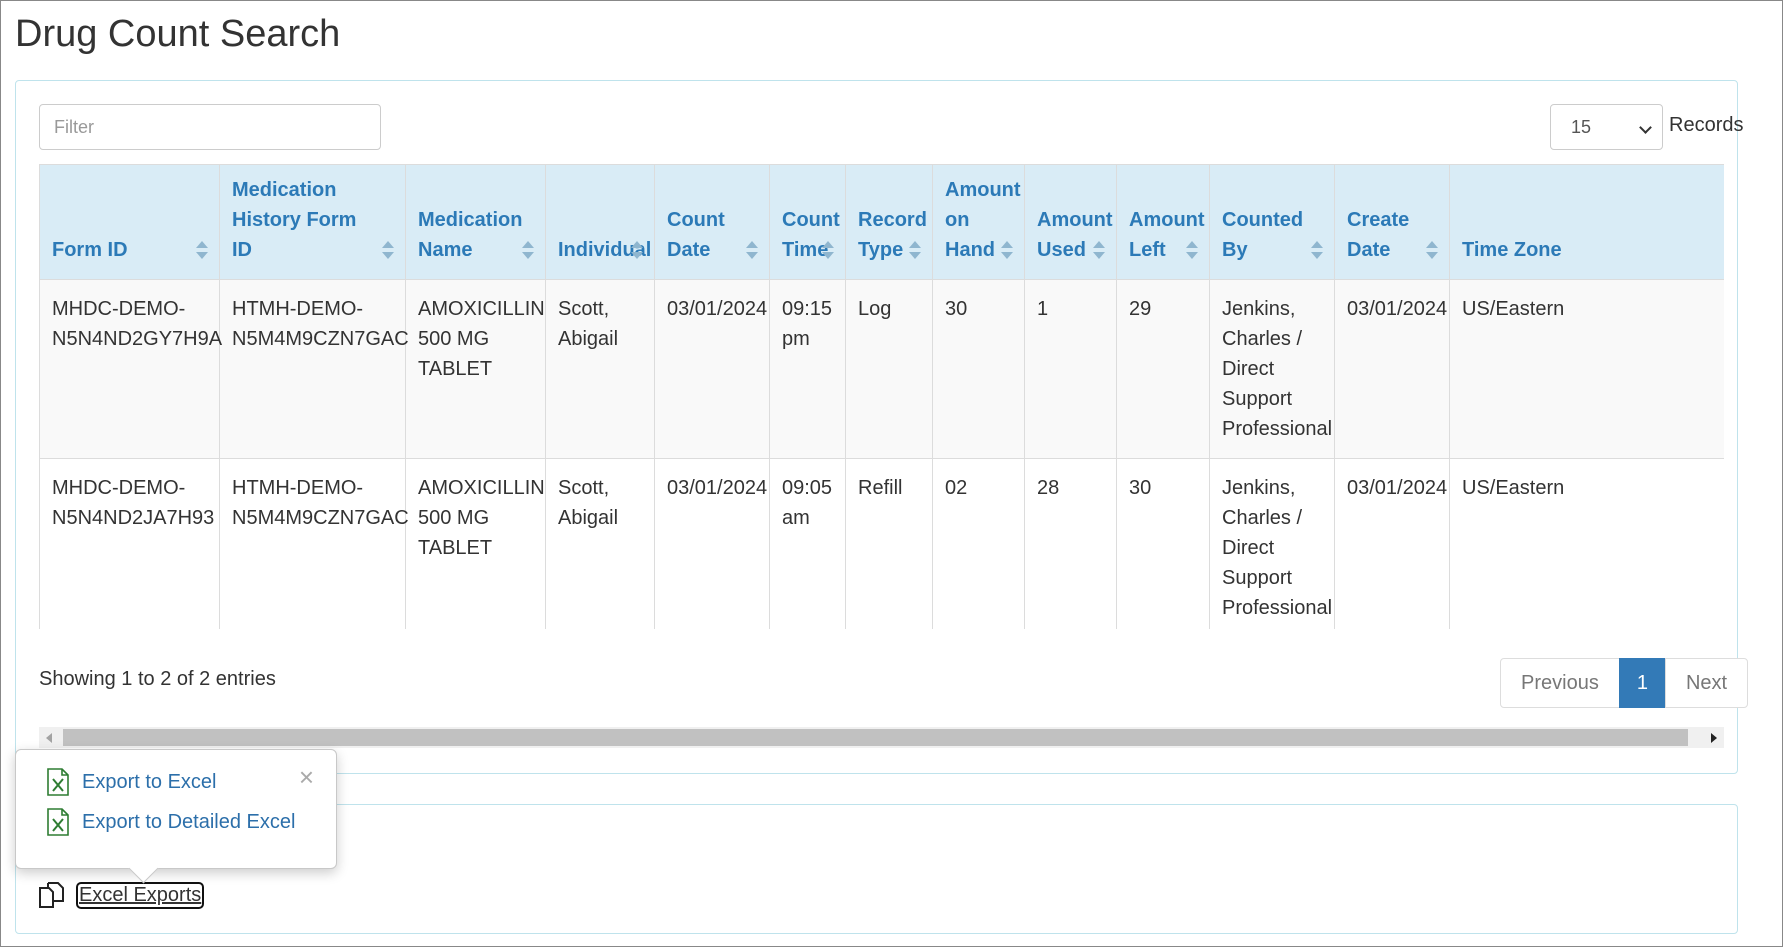  Describe the element at coordinates (294, 220) in the screenshot. I see `column-header-label: Medication History Form ID` at that location.